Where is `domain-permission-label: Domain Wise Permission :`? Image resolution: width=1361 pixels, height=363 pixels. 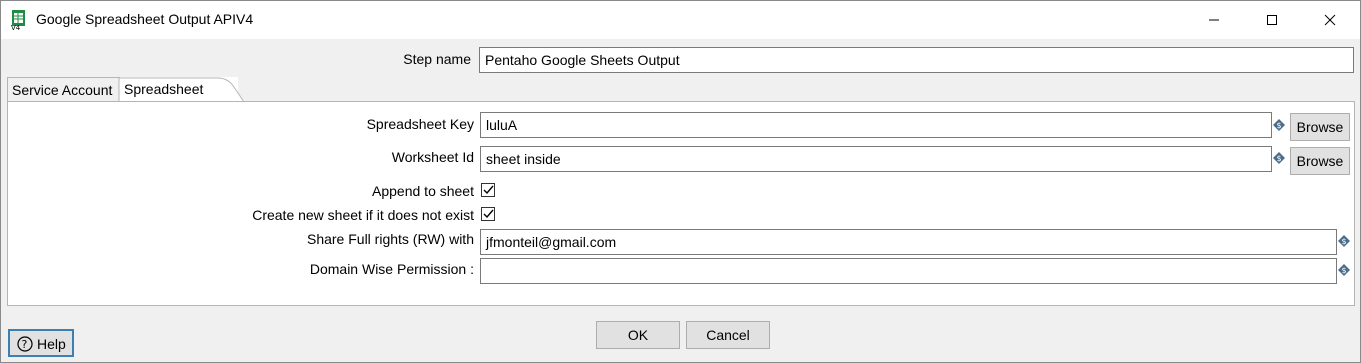 domain-permission-label: Domain Wise Permission : is located at coordinates (391, 269).